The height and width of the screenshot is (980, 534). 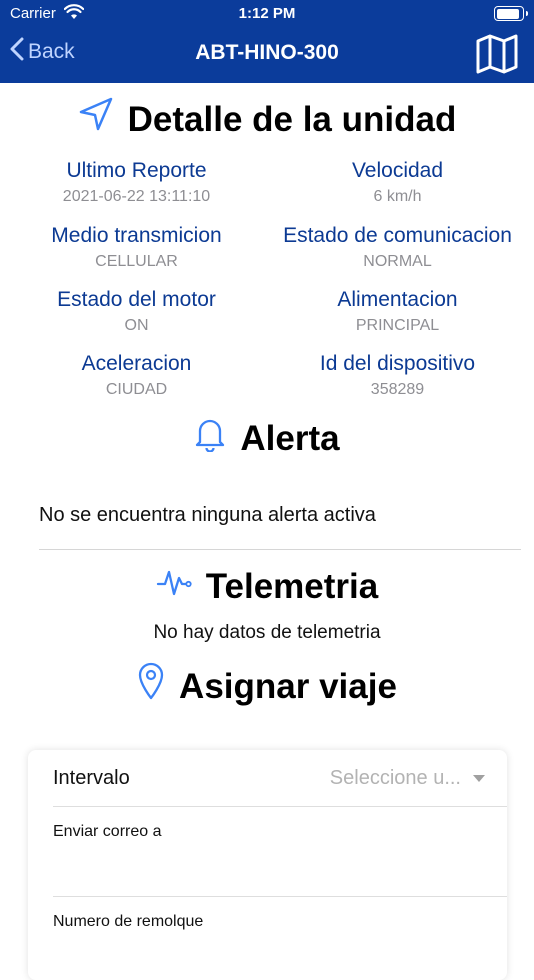 What do you see at coordinates (136, 183) in the screenshot?
I see `detail-item-ultimo-reporte: Ultimo Reporte 2021-06-22 13:11:10` at bounding box center [136, 183].